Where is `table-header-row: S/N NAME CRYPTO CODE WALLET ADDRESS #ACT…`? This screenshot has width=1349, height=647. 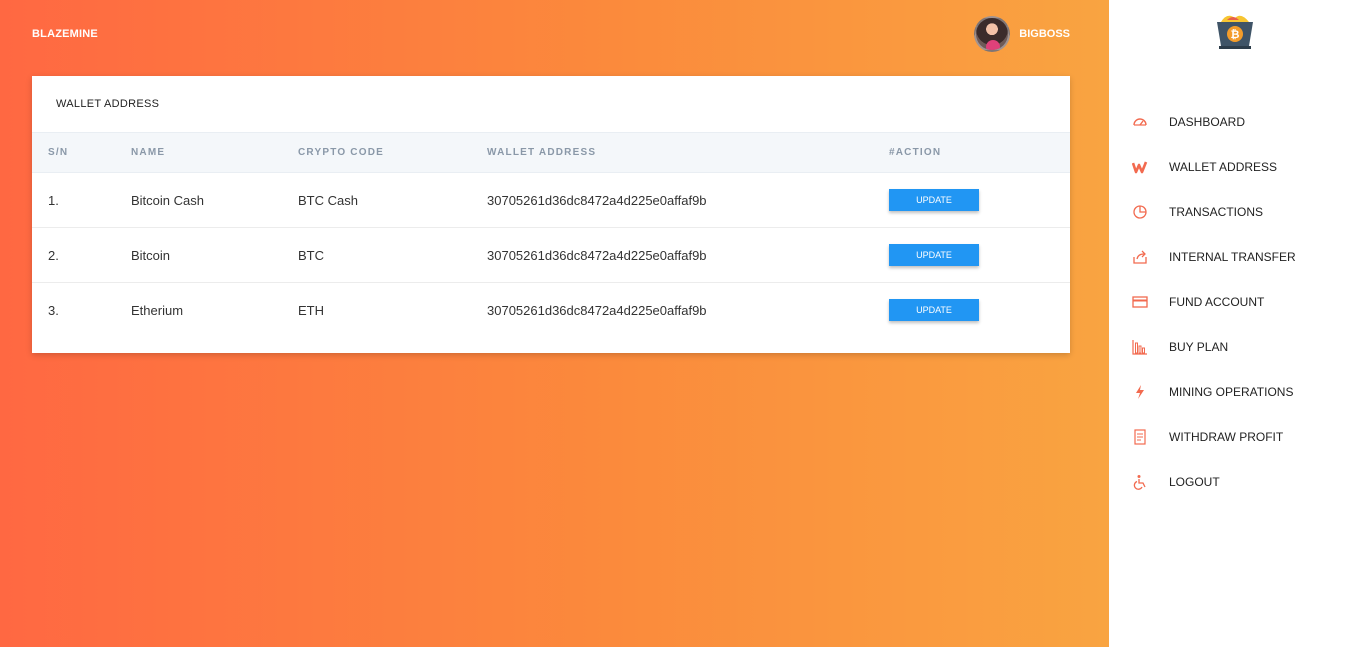
table-header-row: S/N NAME CRYPTO CODE WALLET ADDRESS #ACT… is located at coordinates (551, 152).